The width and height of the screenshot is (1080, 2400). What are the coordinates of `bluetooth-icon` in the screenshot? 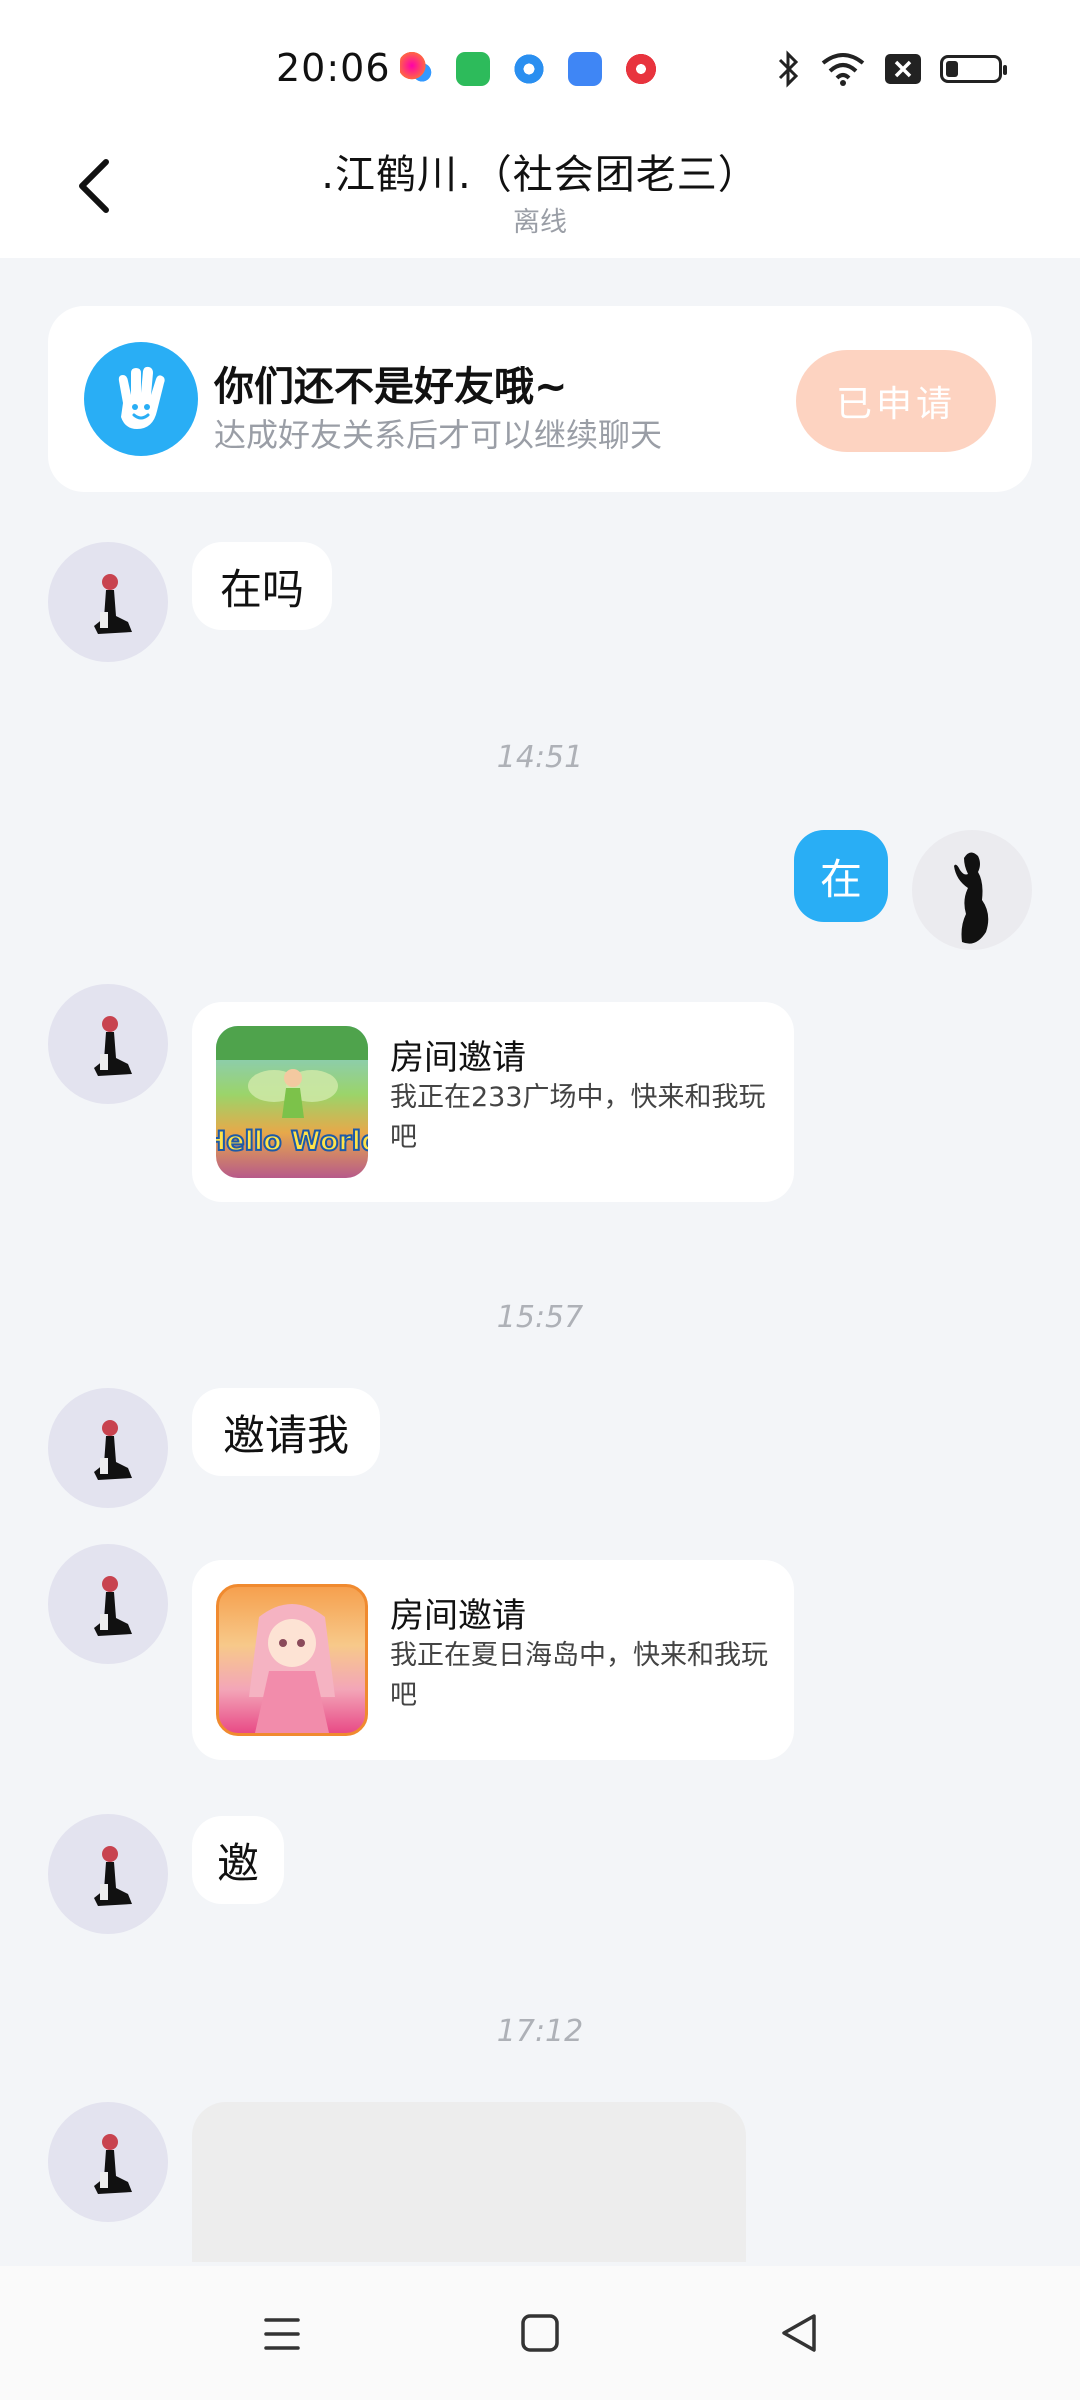 It's located at (788, 69).